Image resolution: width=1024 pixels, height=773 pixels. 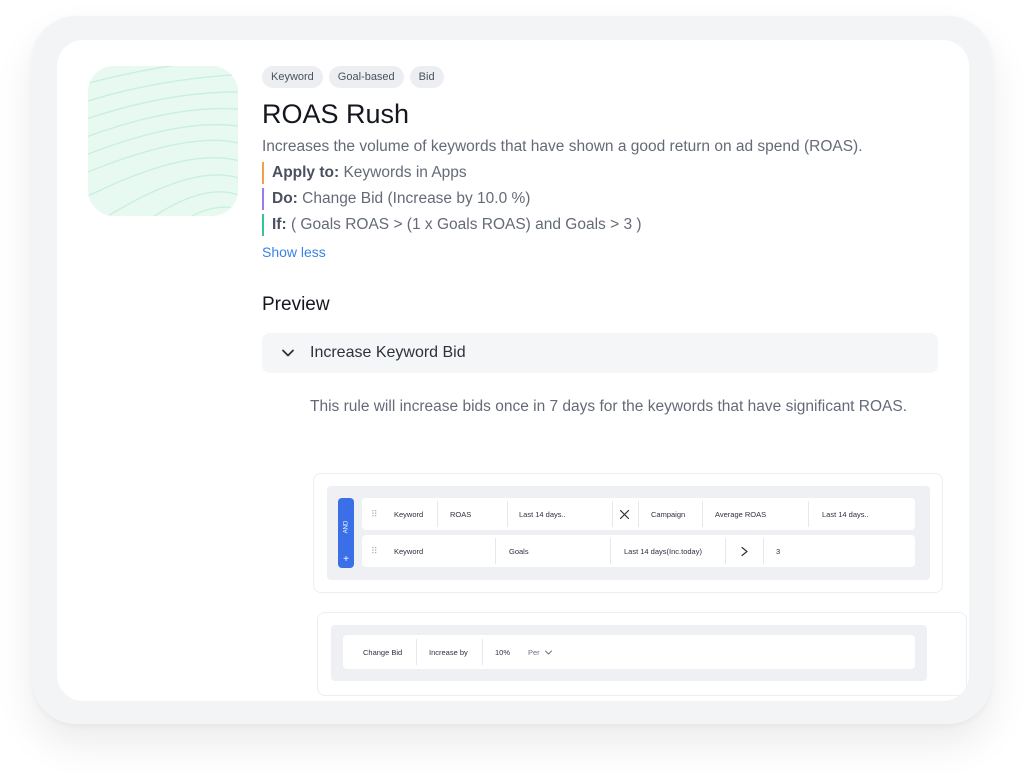 What do you see at coordinates (345, 527) in the screenshot?
I see `and-label: AND` at bounding box center [345, 527].